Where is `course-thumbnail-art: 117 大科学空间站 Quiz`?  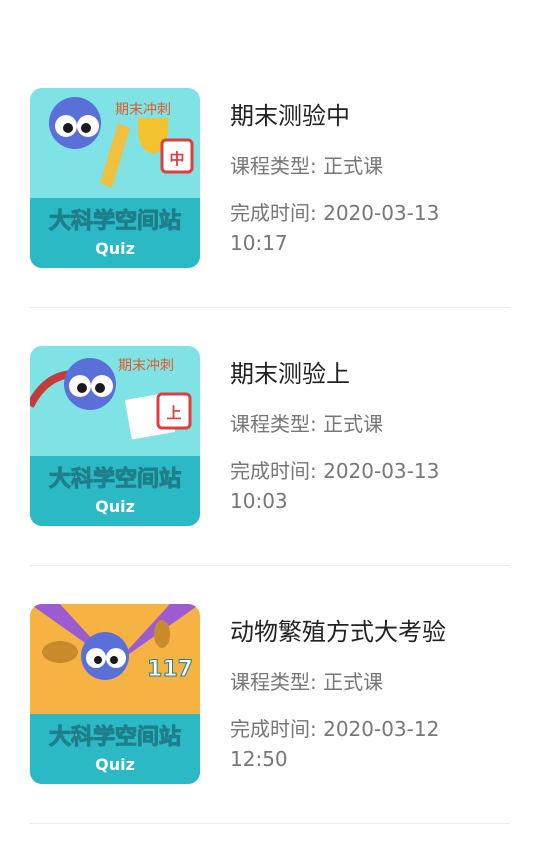
course-thumbnail-art: 117 大科学空间站 Quiz is located at coordinates (115, 694).